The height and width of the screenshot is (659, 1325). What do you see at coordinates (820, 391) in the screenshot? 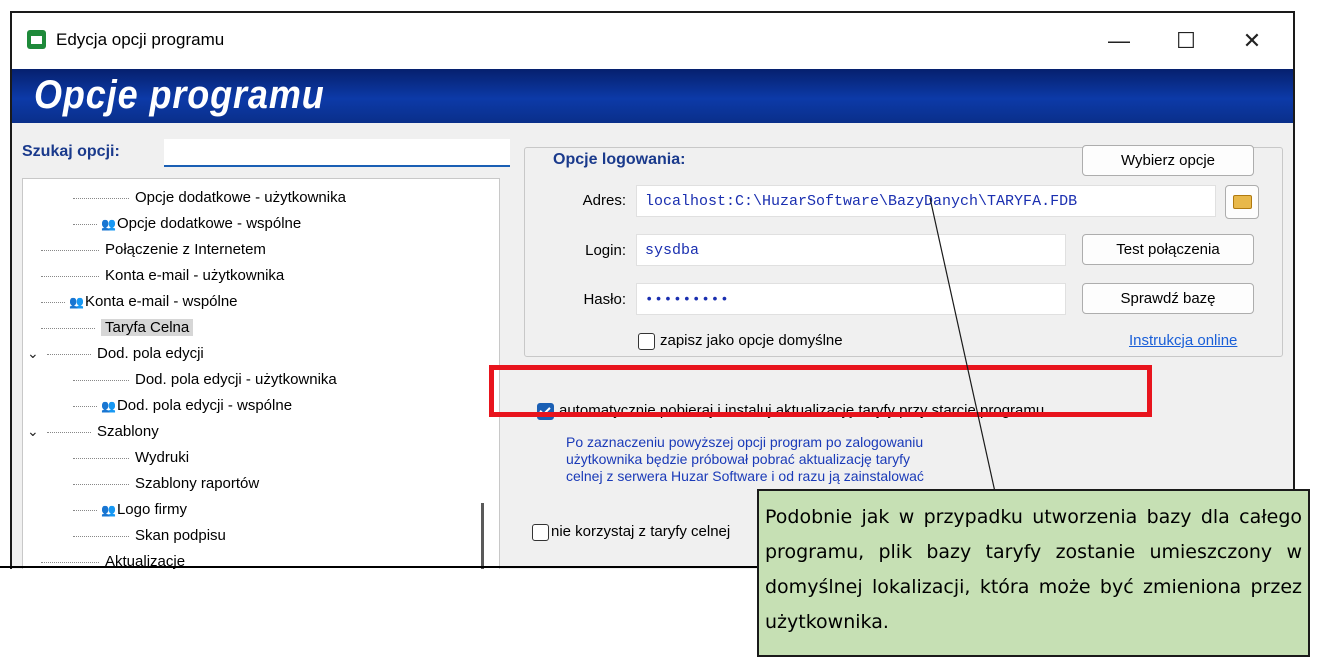
I see `highlight-frame` at bounding box center [820, 391].